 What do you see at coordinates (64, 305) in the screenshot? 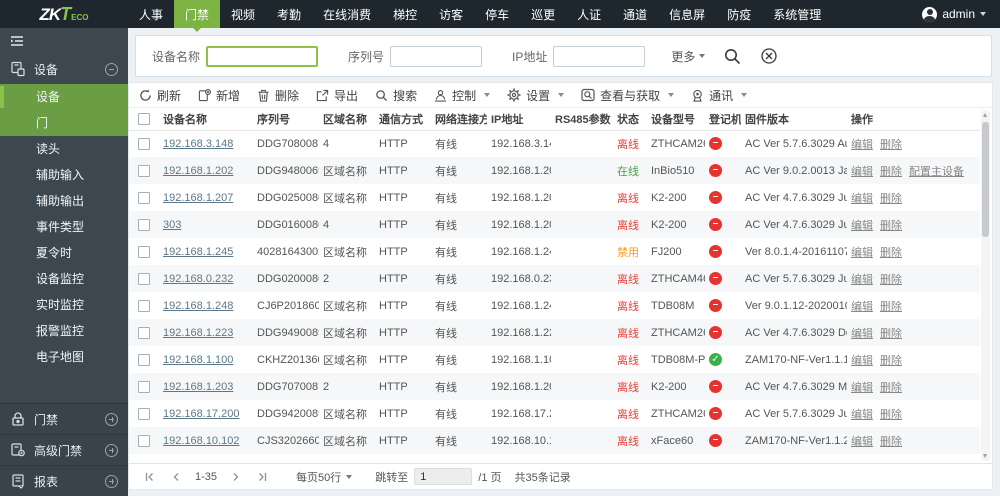
I see `sidebar-item: 实时监控` at bounding box center [64, 305].